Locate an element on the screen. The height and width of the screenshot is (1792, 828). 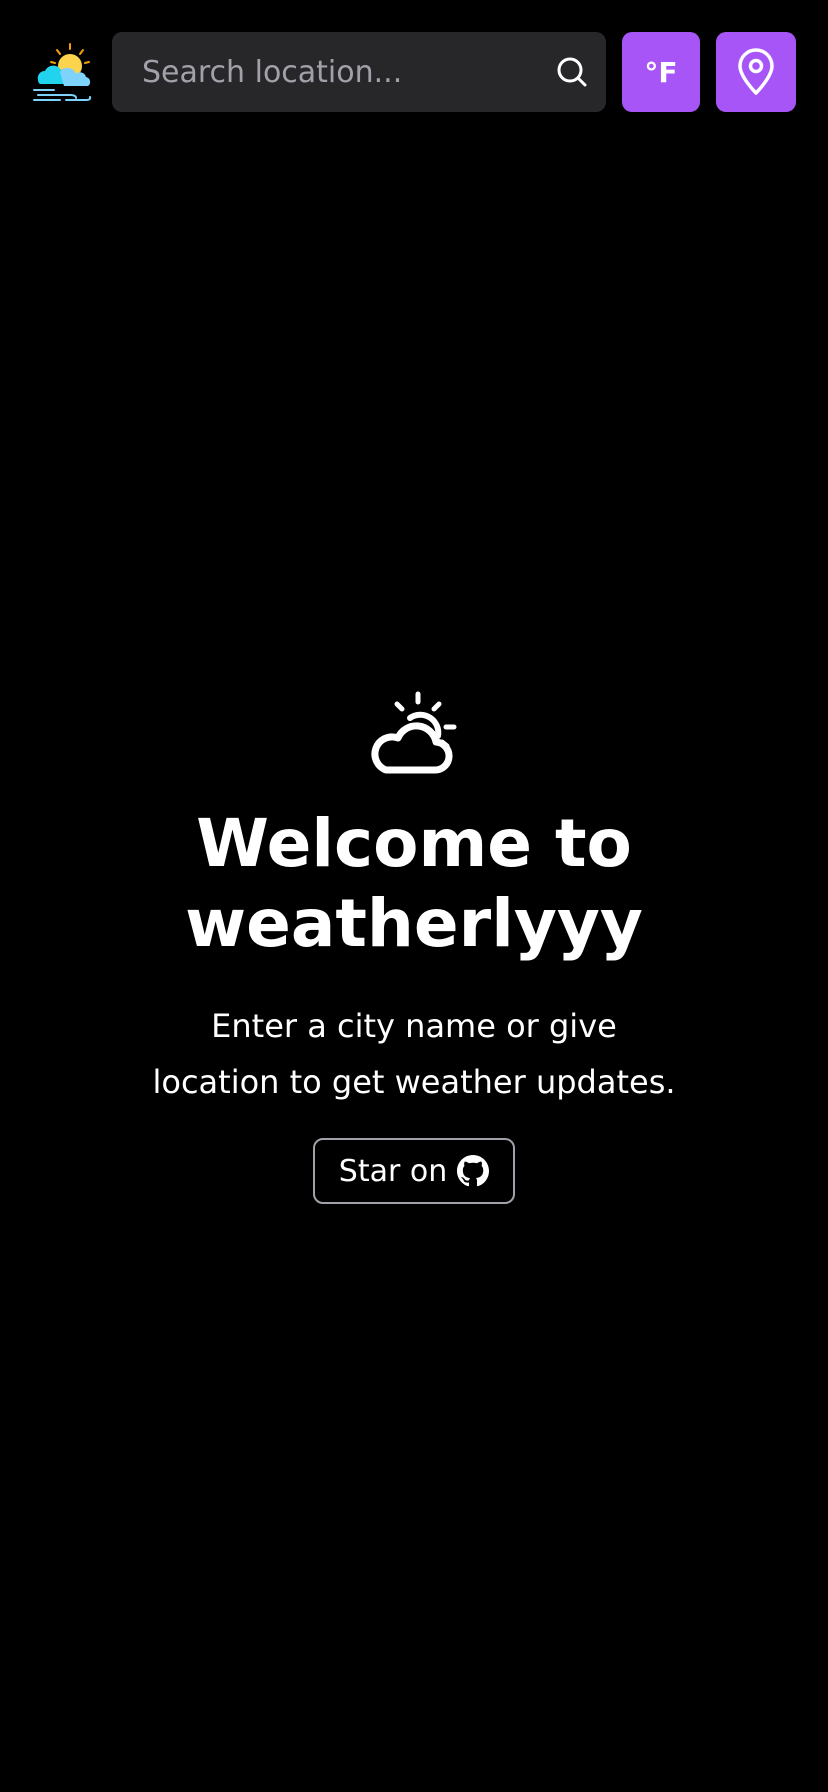
search-input is located at coordinates (342, 72).